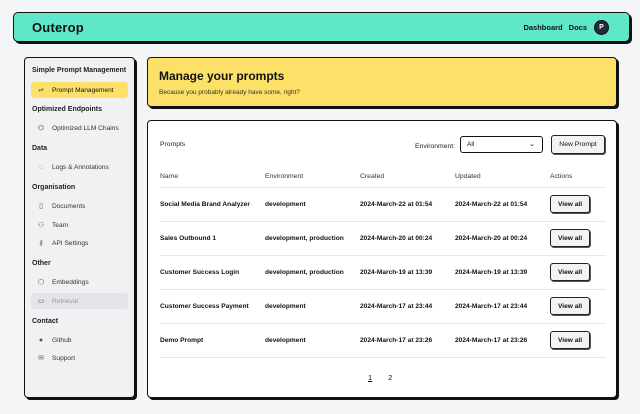  I want to click on sliders-icon: ⇌, so click(41, 90).